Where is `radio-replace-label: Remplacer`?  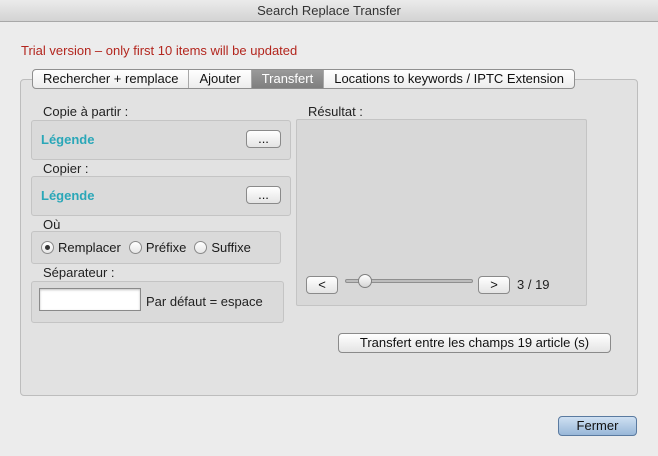
radio-replace-label: Remplacer is located at coordinates (89, 247).